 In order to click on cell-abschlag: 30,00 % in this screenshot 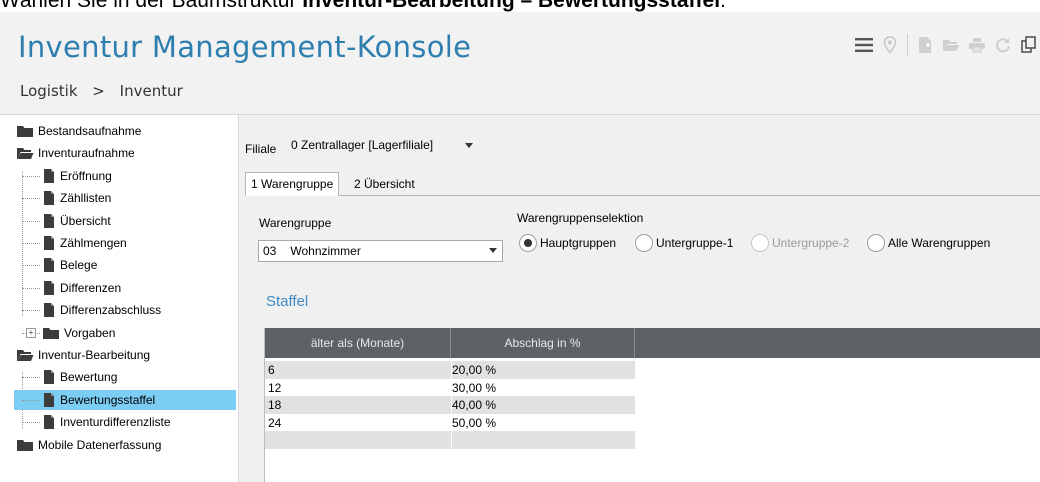, I will do `click(542, 388)`.